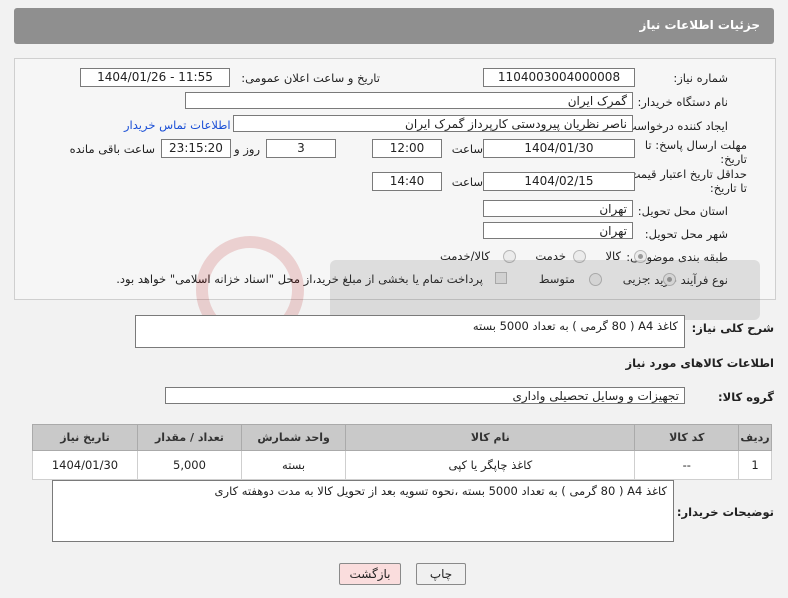  What do you see at coordinates (669, 279) in the screenshot?
I see `process-radio-minor` at bounding box center [669, 279].